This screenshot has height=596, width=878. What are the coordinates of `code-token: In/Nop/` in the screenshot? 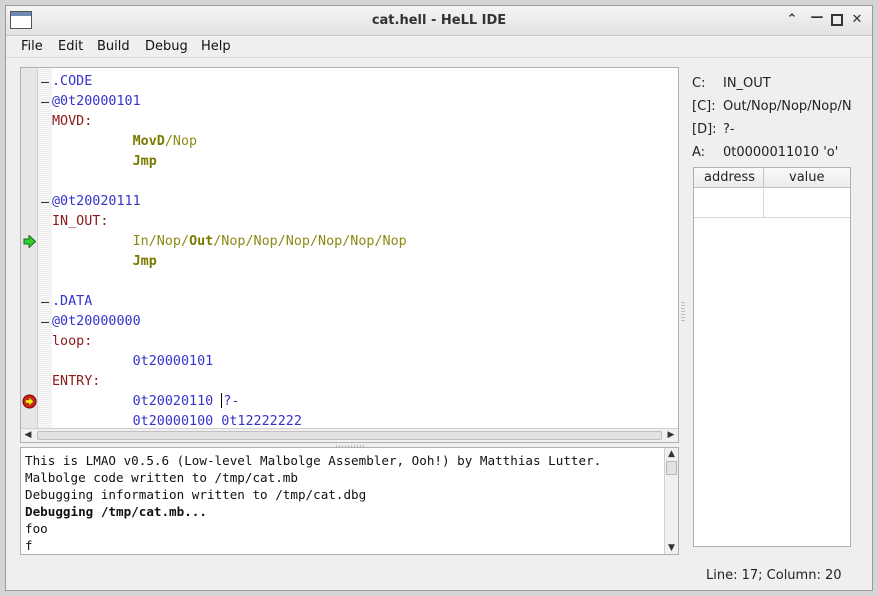 It's located at (161, 241).